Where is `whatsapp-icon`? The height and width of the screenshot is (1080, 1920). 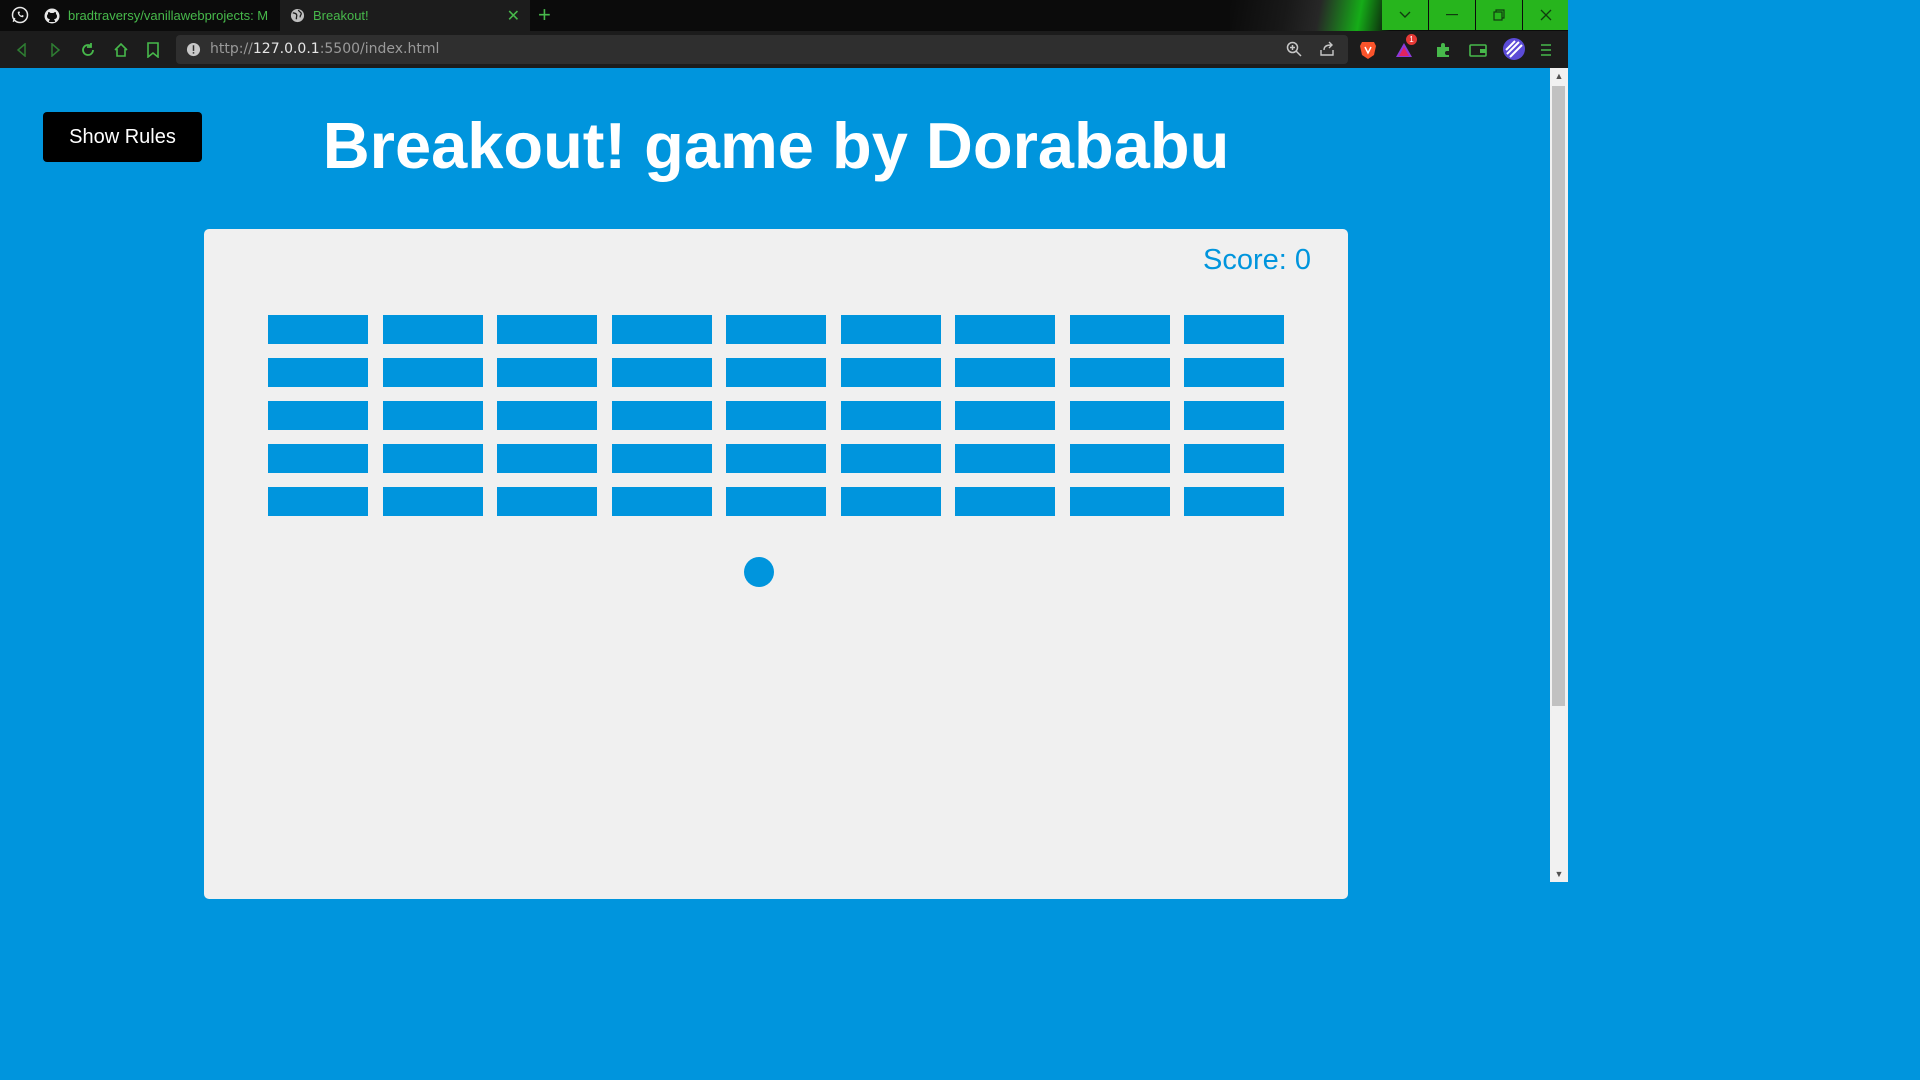
whatsapp-icon is located at coordinates (20, 15).